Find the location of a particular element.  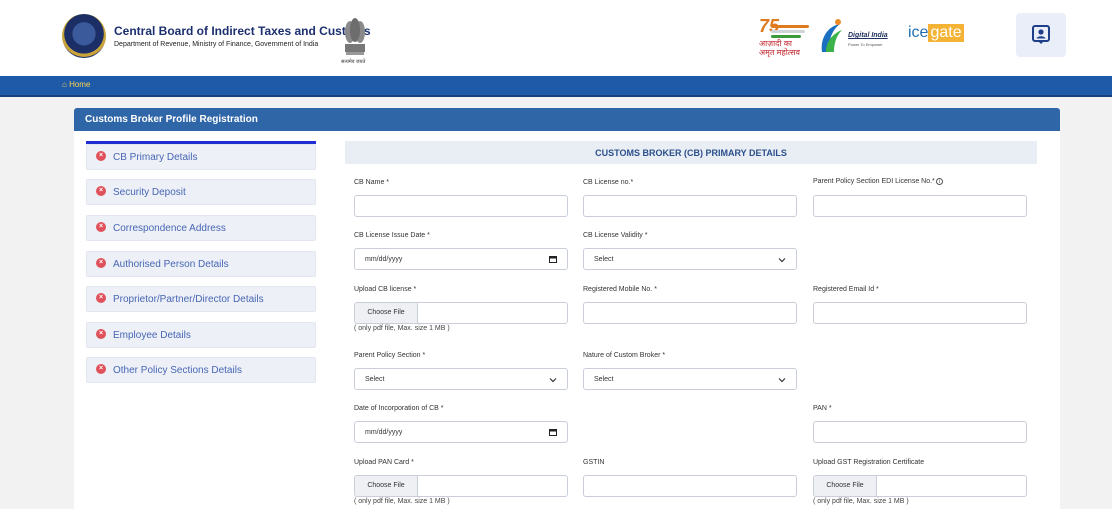

parent-edi-license-label: Parent Policy Section EDI License No.* i is located at coordinates (878, 181).